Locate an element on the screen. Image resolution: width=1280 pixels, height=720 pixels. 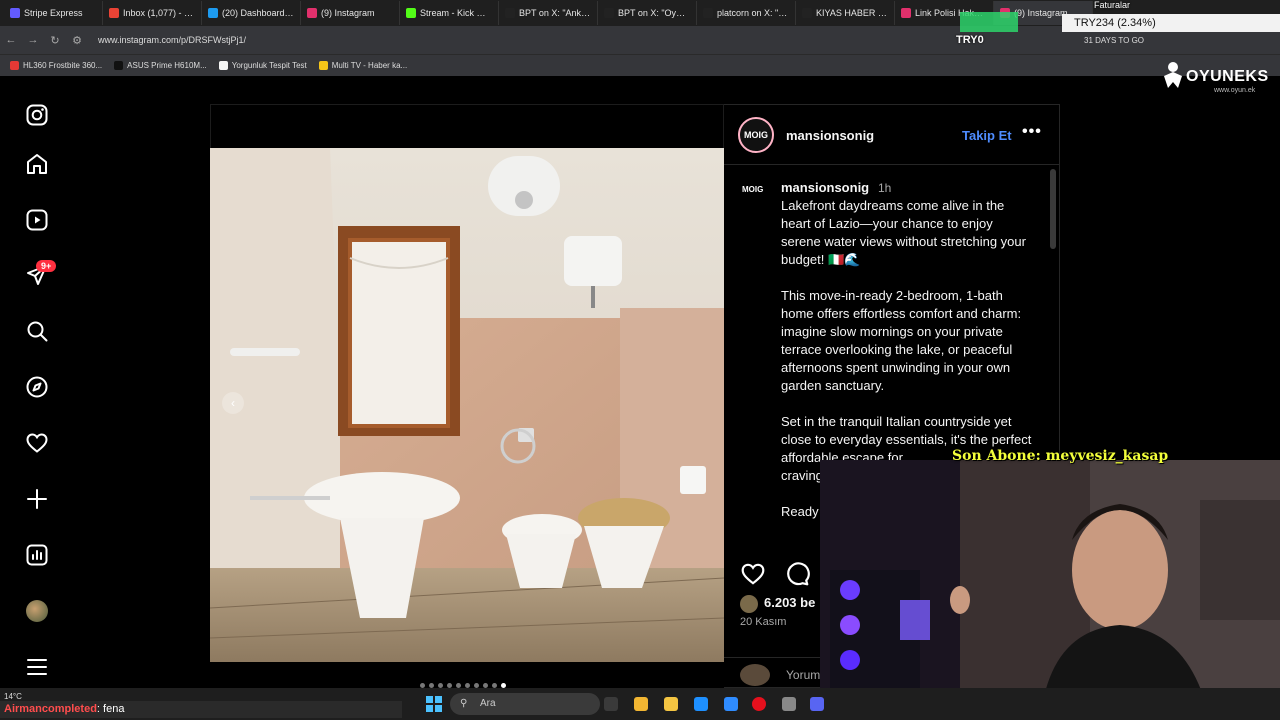
last-subscriber-alert: Son Abone: meyvesiz_kasap is located at coordinates (1060, 456).